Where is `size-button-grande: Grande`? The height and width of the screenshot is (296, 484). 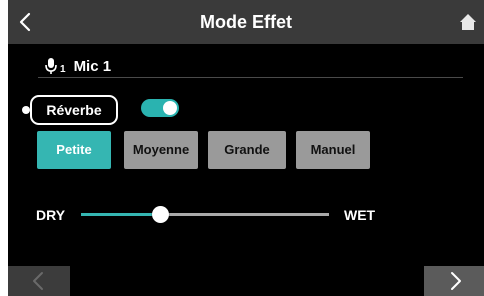 size-button-grande: Grande is located at coordinates (247, 150).